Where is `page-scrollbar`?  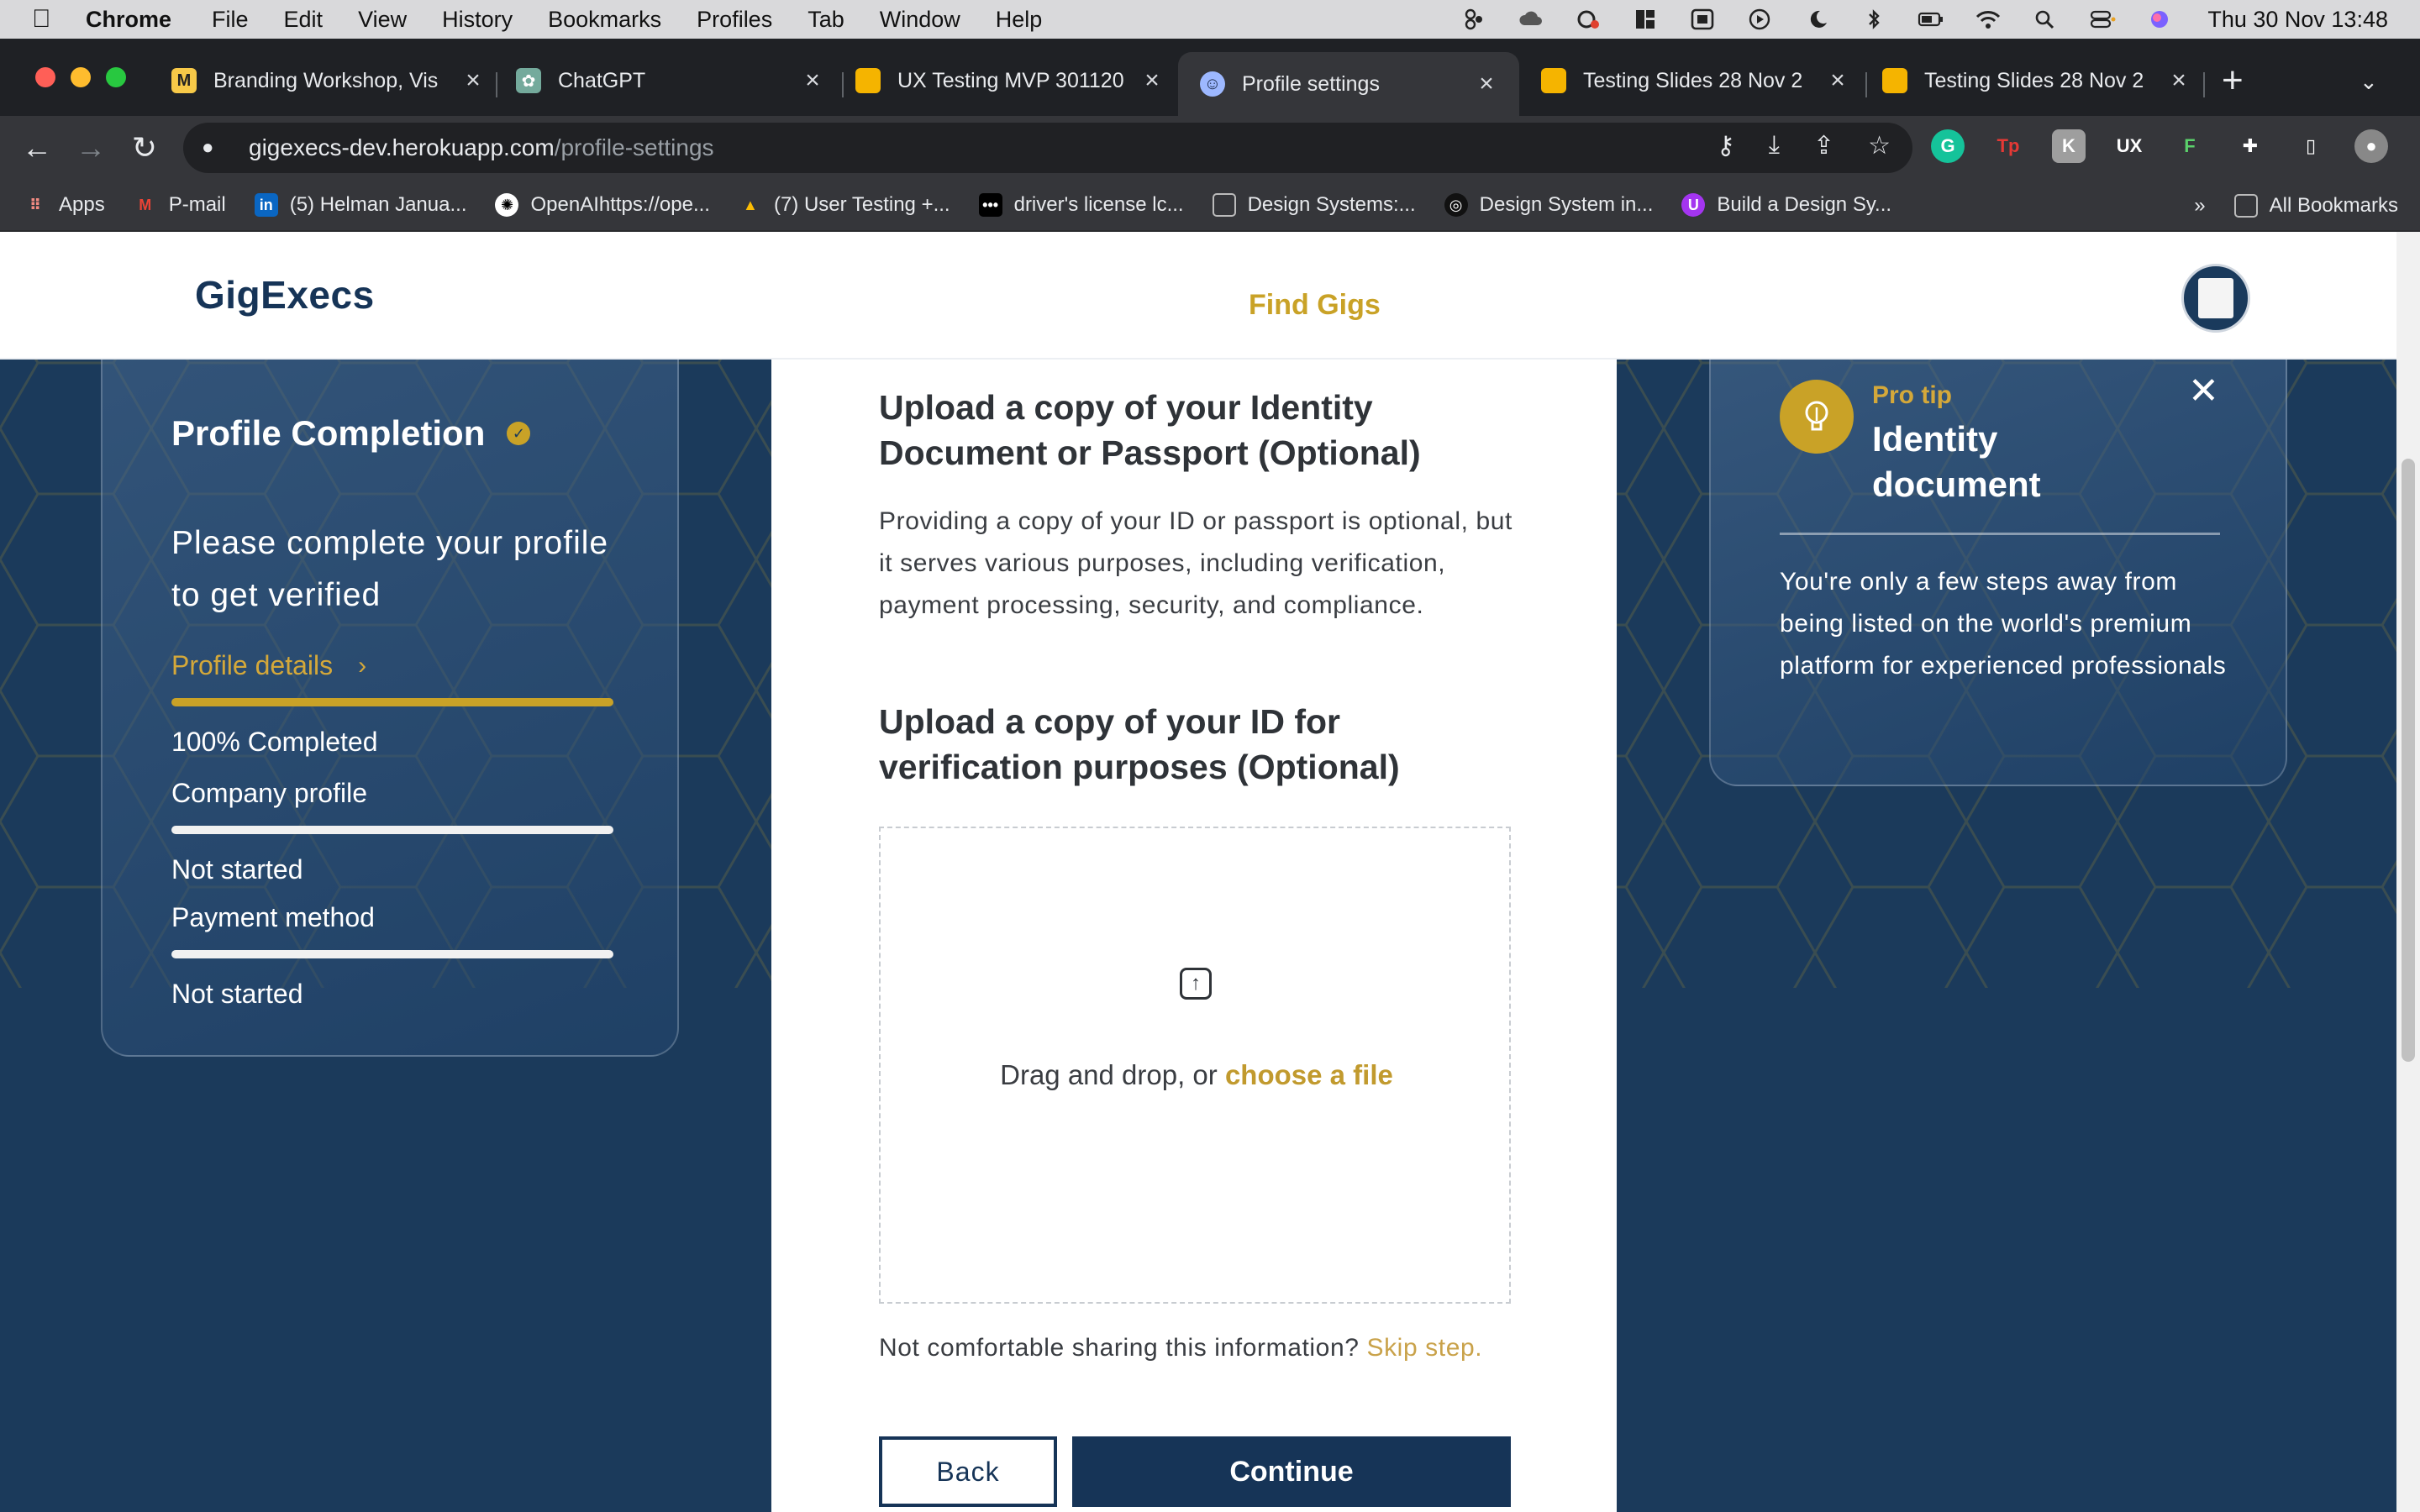
page-scrollbar is located at coordinates (2408, 872).